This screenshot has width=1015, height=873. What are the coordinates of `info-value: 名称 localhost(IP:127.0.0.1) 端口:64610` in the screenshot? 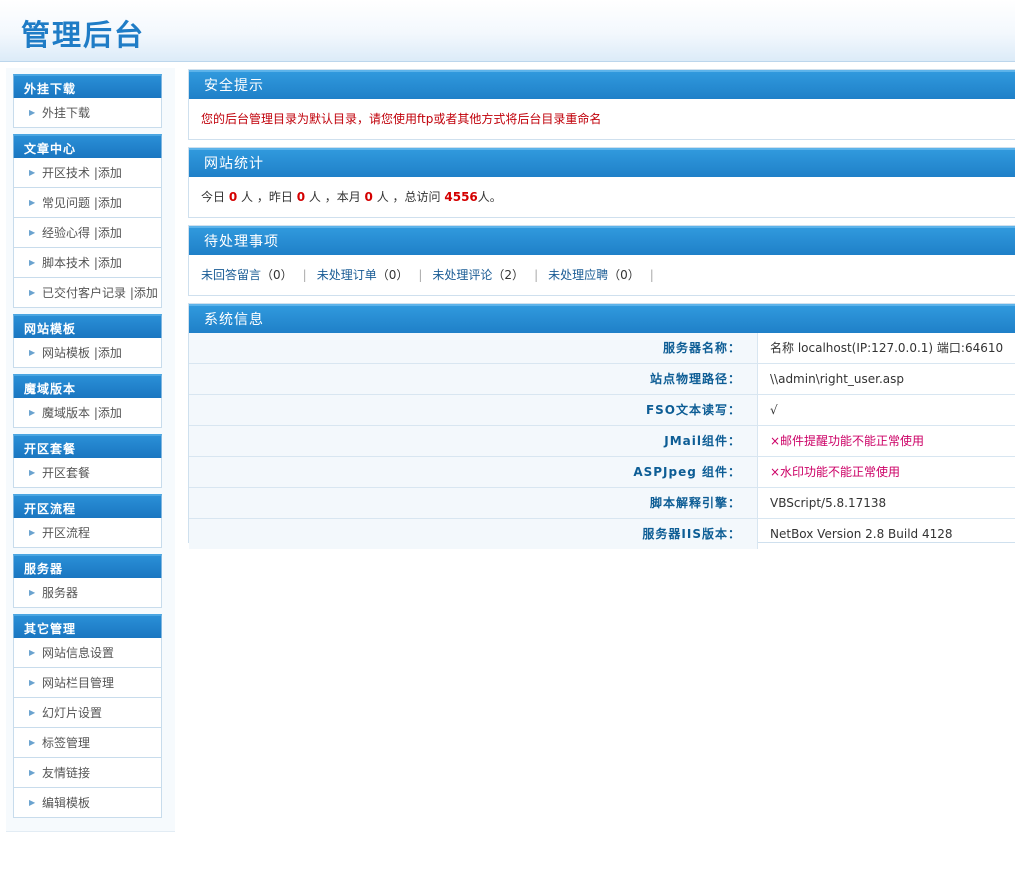 It's located at (887, 348).